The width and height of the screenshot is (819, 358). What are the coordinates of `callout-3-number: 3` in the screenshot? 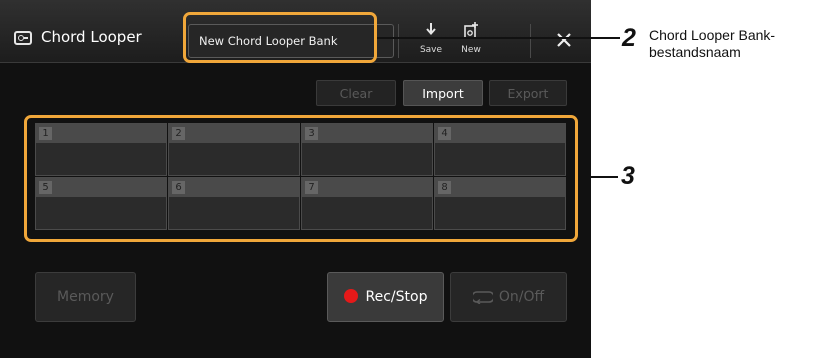 It's located at (628, 176).